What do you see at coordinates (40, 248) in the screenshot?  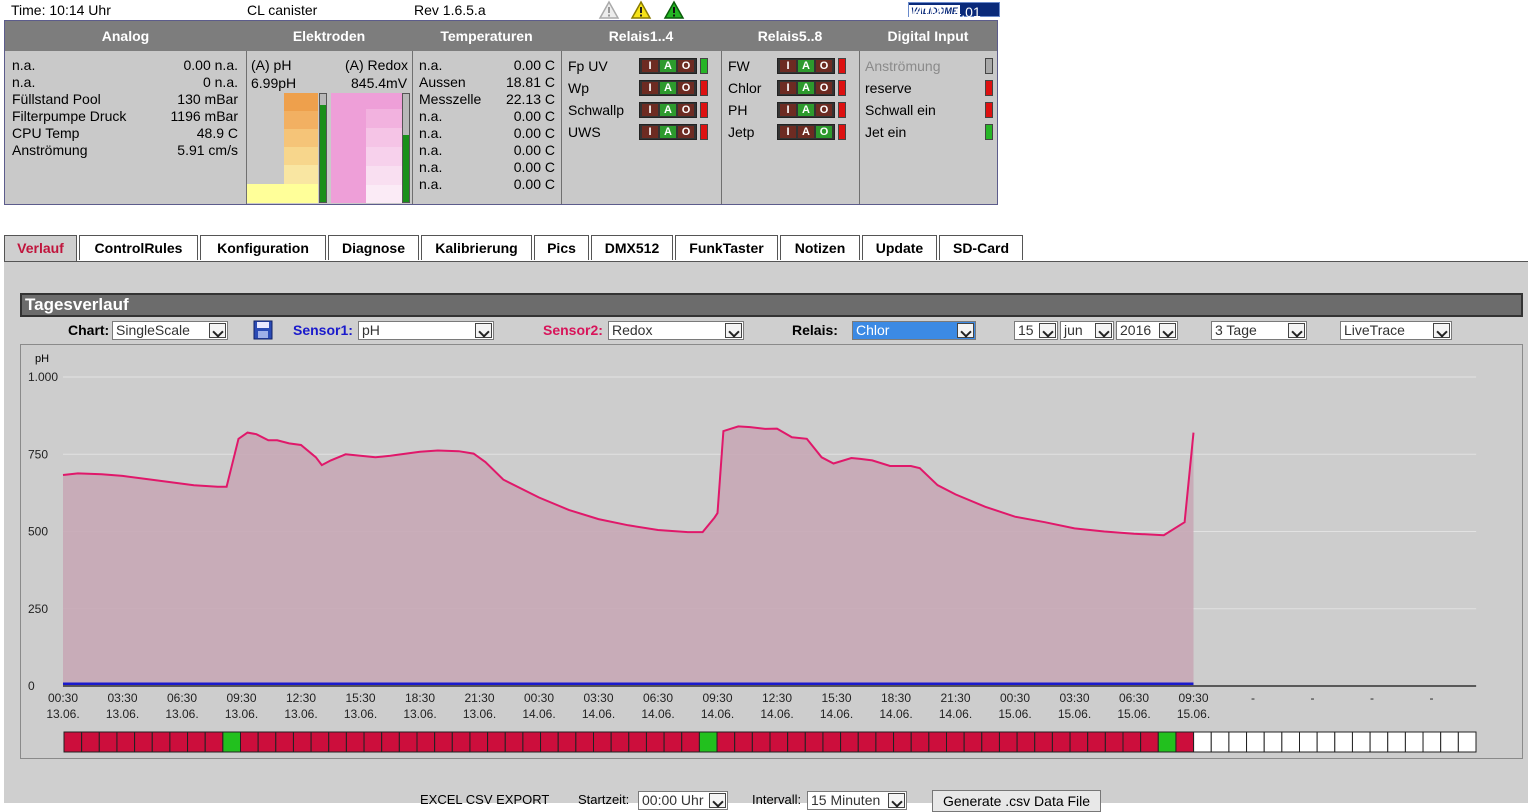 I see `tab-verlauf: Verlauf` at bounding box center [40, 248].